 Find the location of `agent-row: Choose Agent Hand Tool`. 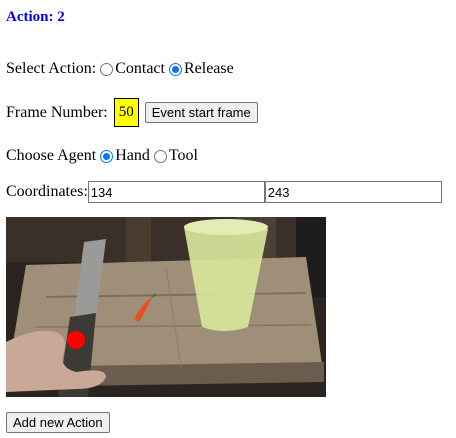

agent-row: Choose Agent Hand Tool is located at coordinates (102, 156).